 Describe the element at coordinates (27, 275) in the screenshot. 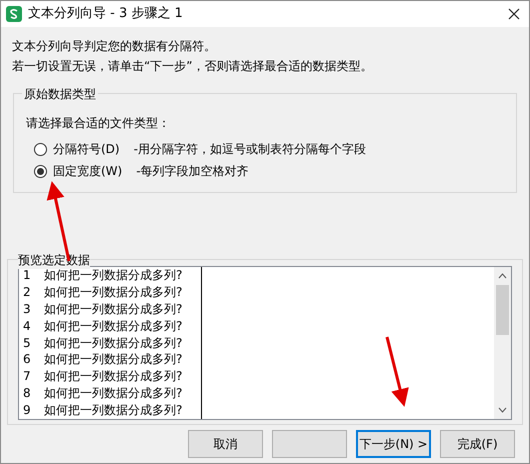

I see `line-number: 1` at that location.